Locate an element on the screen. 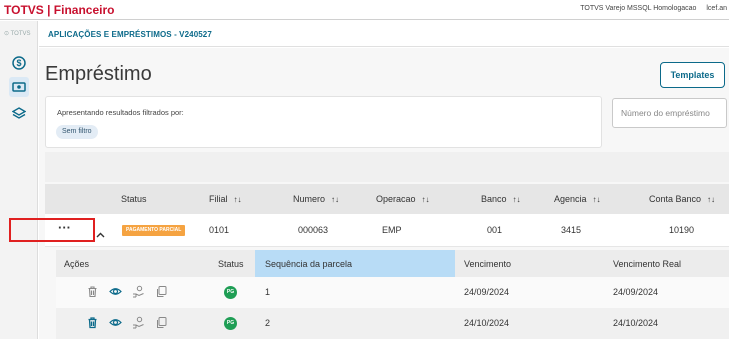 This screenshot has height=339, width=729. table-row: PG 2 24/10/2024 24/10/2024 is located at coordinates (392, 323).